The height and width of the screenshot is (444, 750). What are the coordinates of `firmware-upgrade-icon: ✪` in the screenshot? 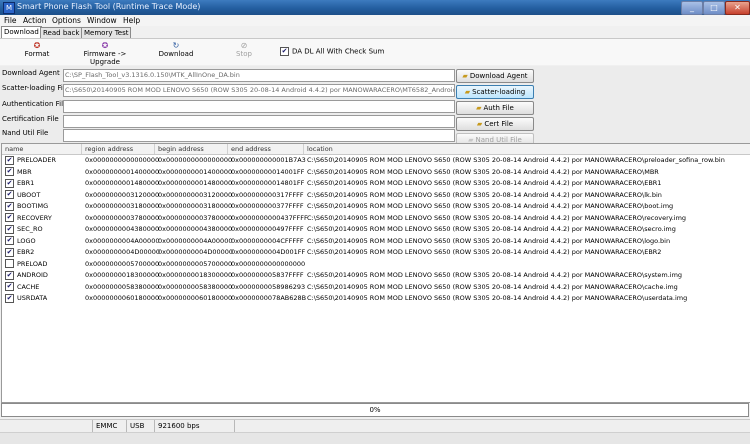 It's located at (105, 45).